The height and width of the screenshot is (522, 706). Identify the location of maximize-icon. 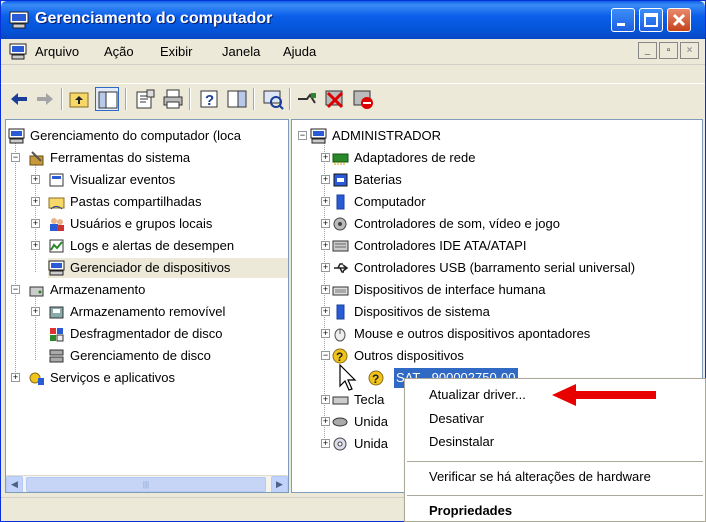
(651, 20).